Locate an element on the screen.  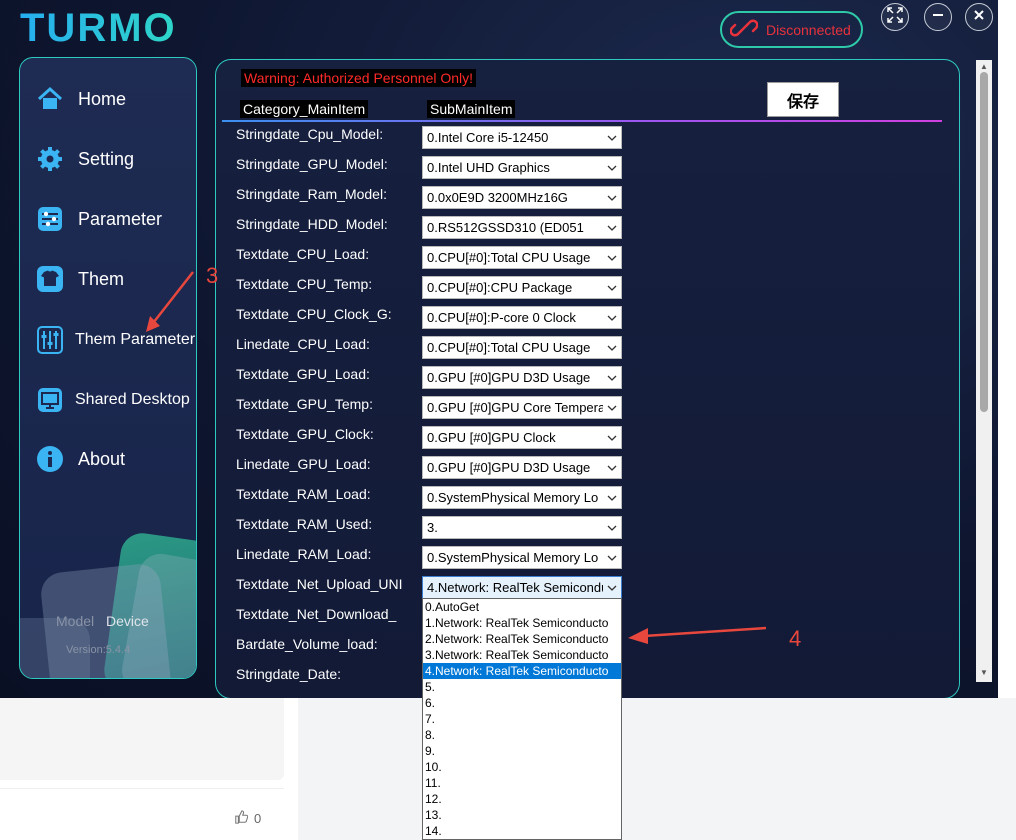
annotation-step-4: 4 is located at coordinates (795, 638).